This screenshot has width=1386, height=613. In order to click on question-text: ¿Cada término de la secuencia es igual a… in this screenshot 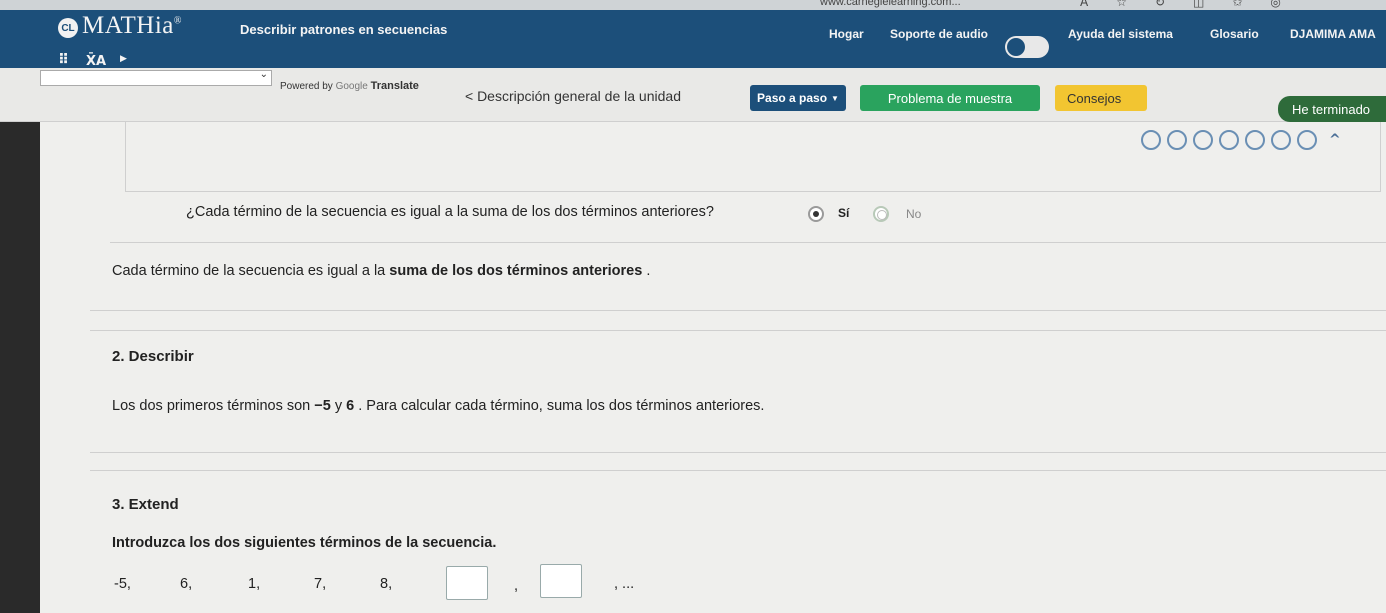, I will do `click(450, 212)`.